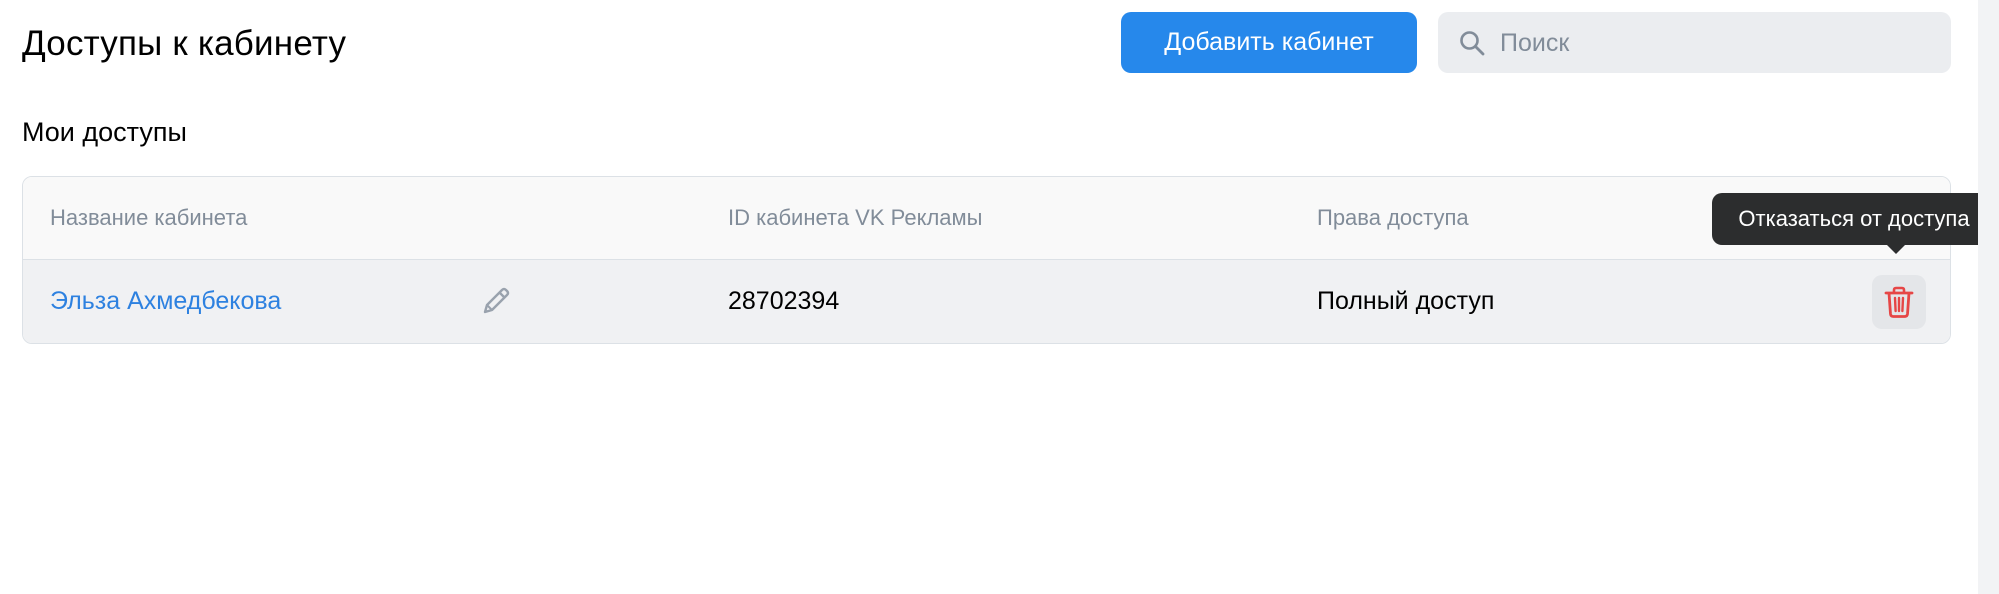 This screenshot has width=1999, height=594. Describe the element at coordinates (784, 301) in the screenshot. I see `account-id-value: 28702394` at that location.